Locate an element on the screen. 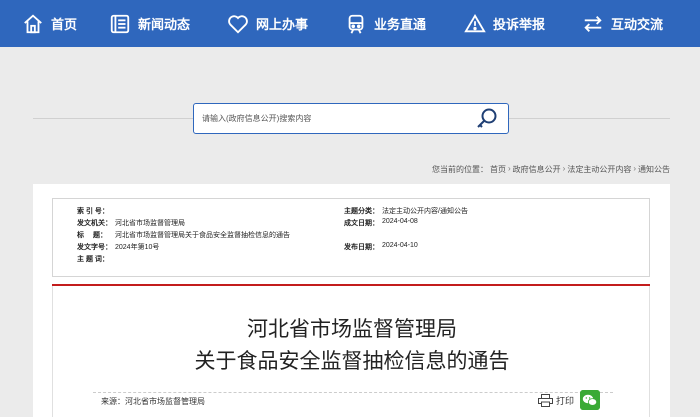  breadcrumb-prefix: 您当前的位置： is located at coordinates (459, 169).